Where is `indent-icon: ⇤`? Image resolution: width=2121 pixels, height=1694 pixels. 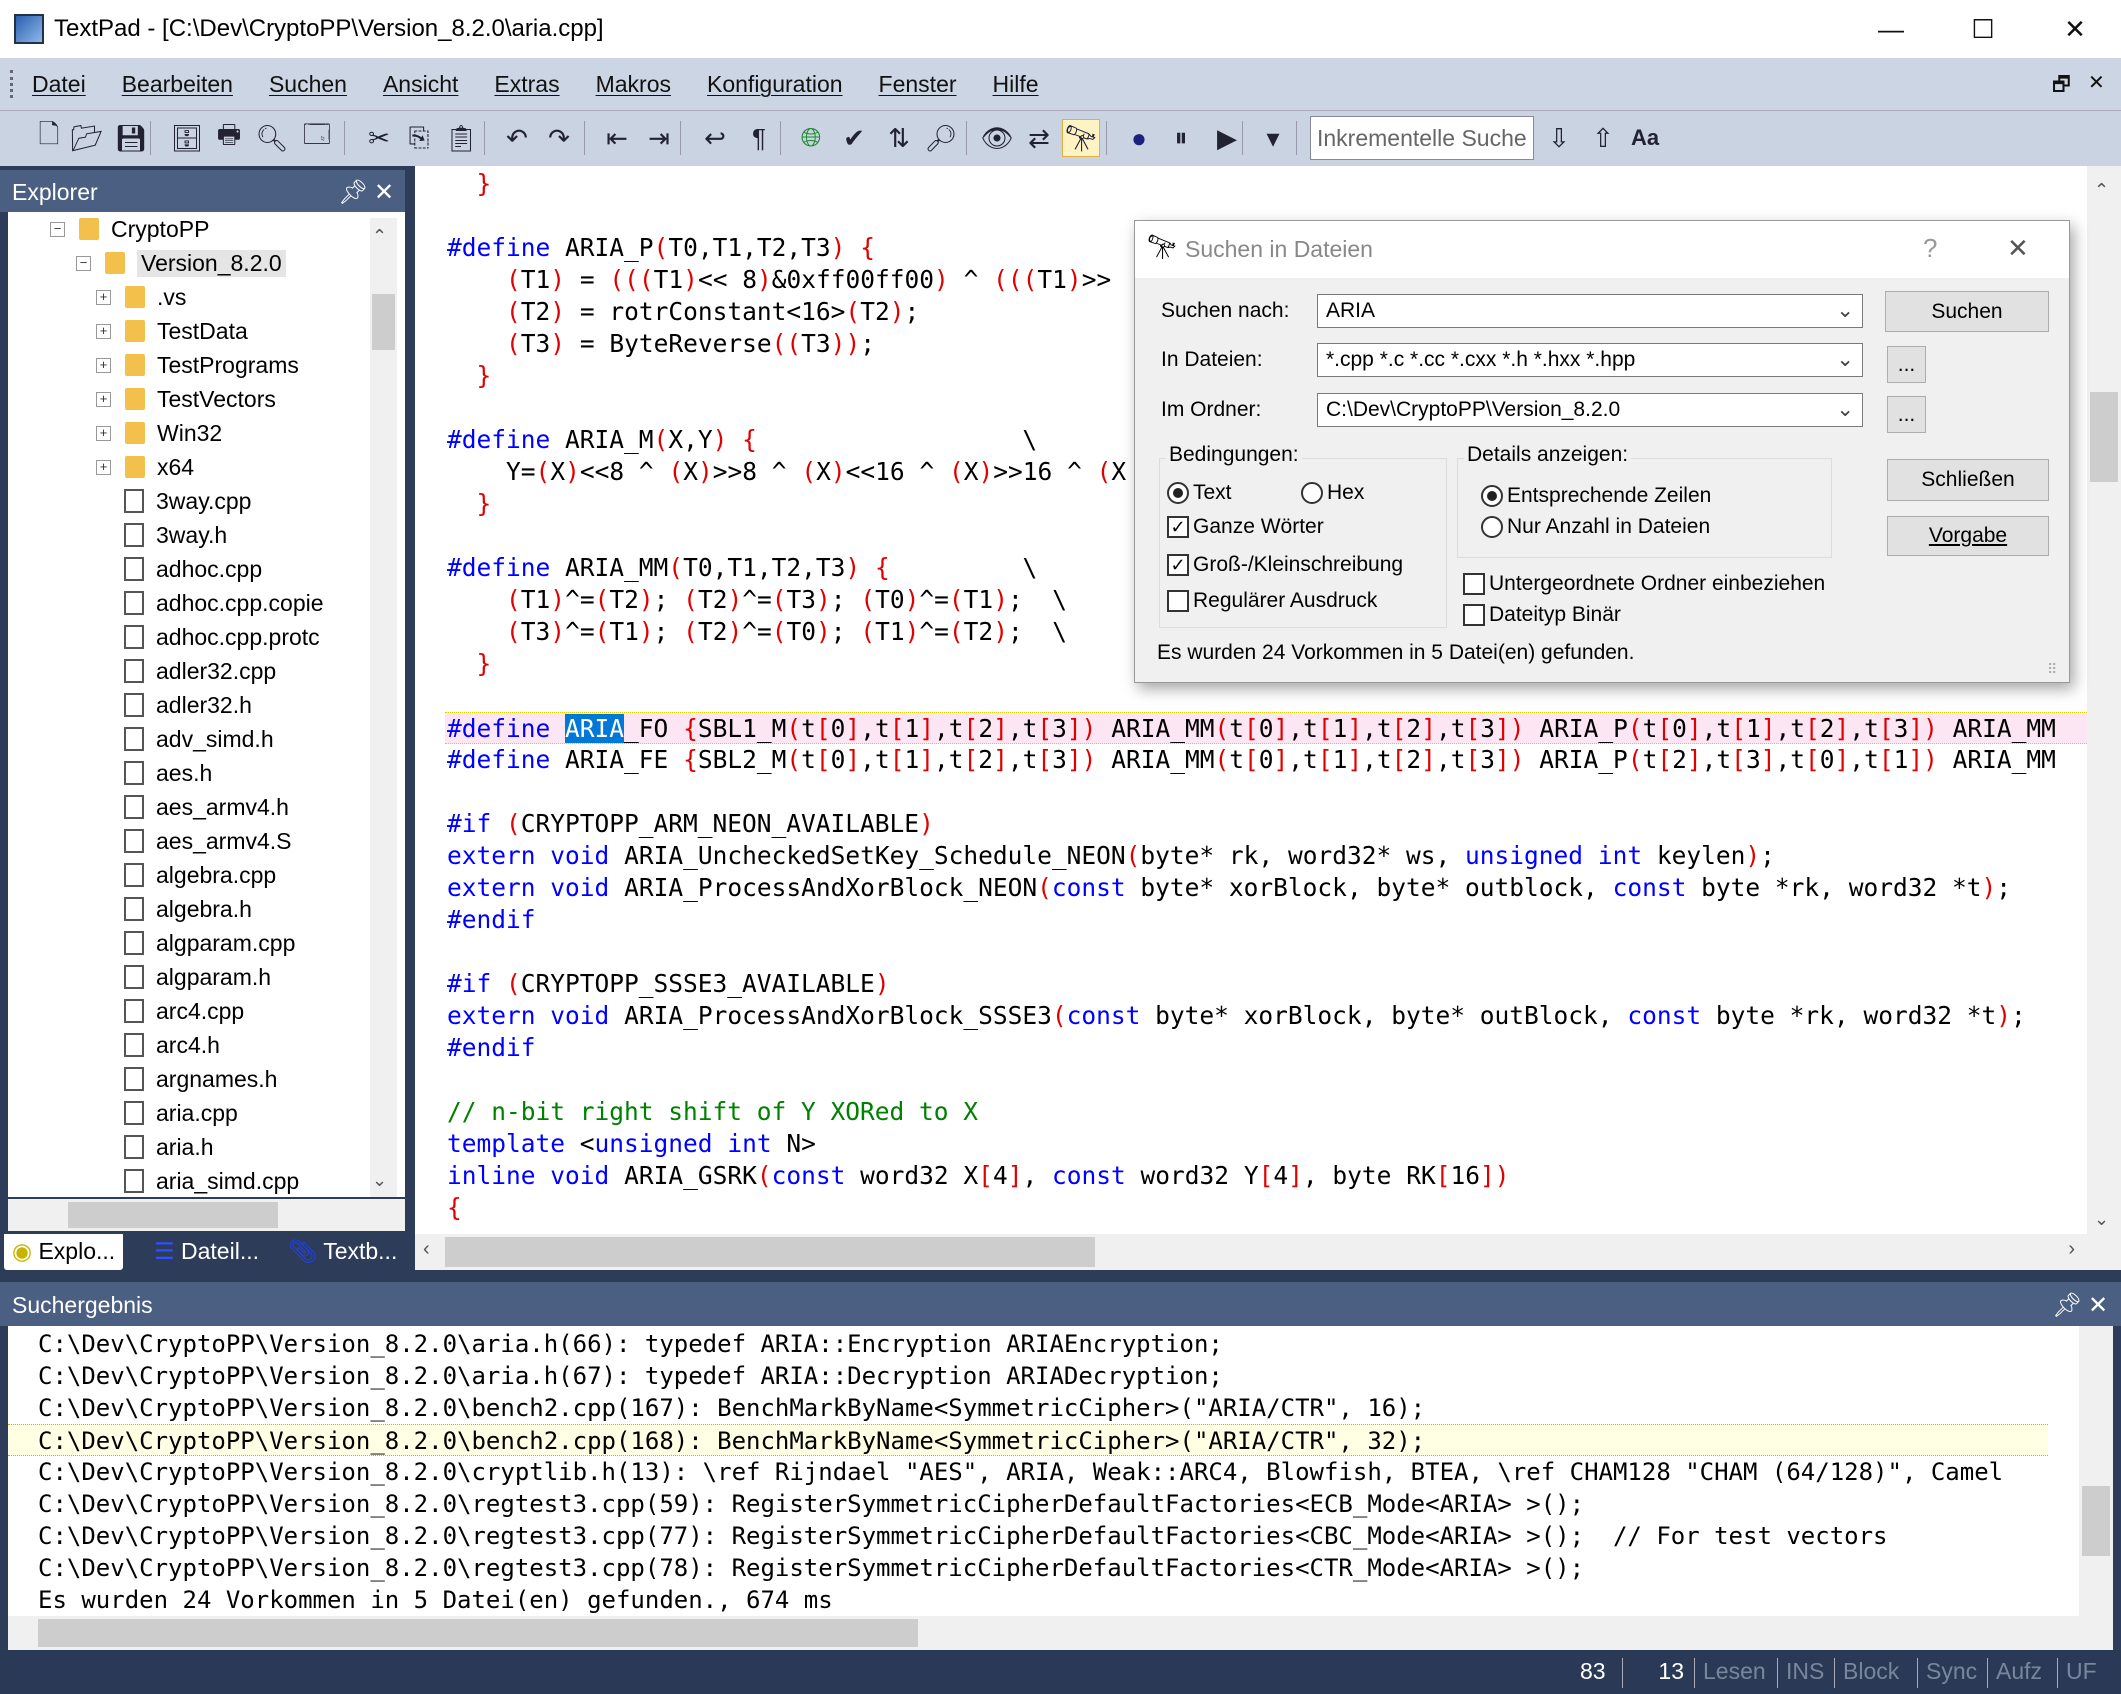 indent-icon: ⇤ is located at coordinates (617, 138).